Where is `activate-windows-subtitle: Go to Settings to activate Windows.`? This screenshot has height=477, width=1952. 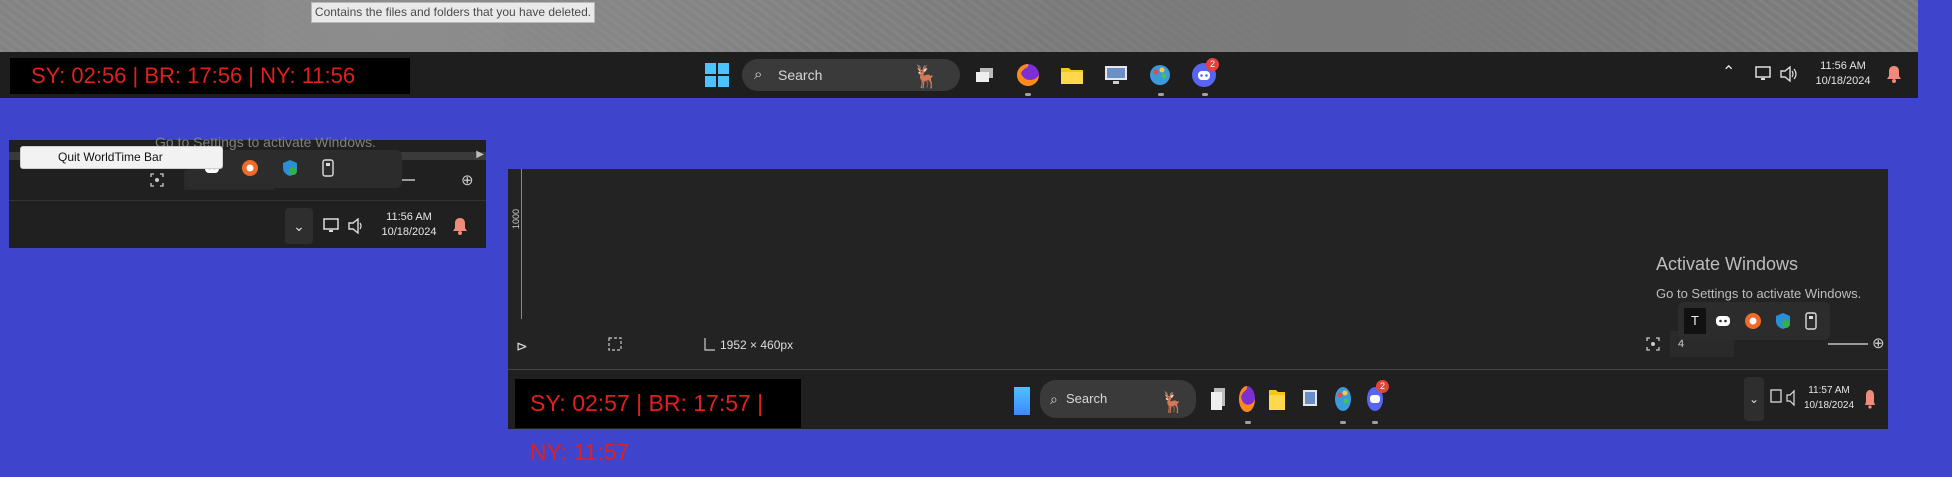 activate-windows-subtitle: Go to Settings to activate Windows. is located at coordinates (1759, 293).